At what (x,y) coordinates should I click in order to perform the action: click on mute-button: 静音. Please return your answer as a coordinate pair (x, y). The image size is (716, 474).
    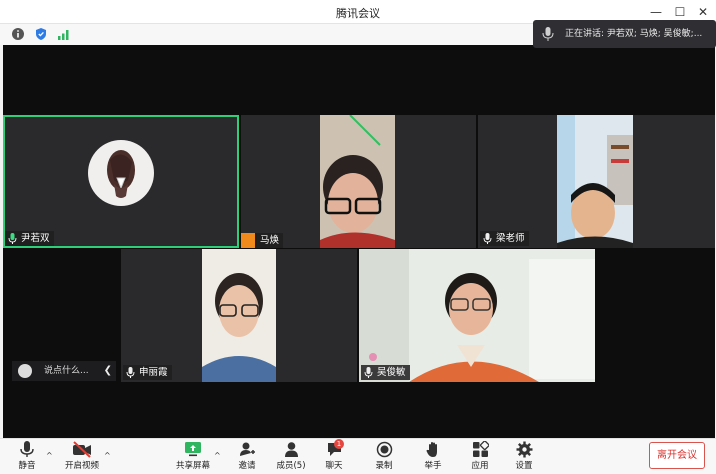
    Looking at the image, I should click on (27, 456).